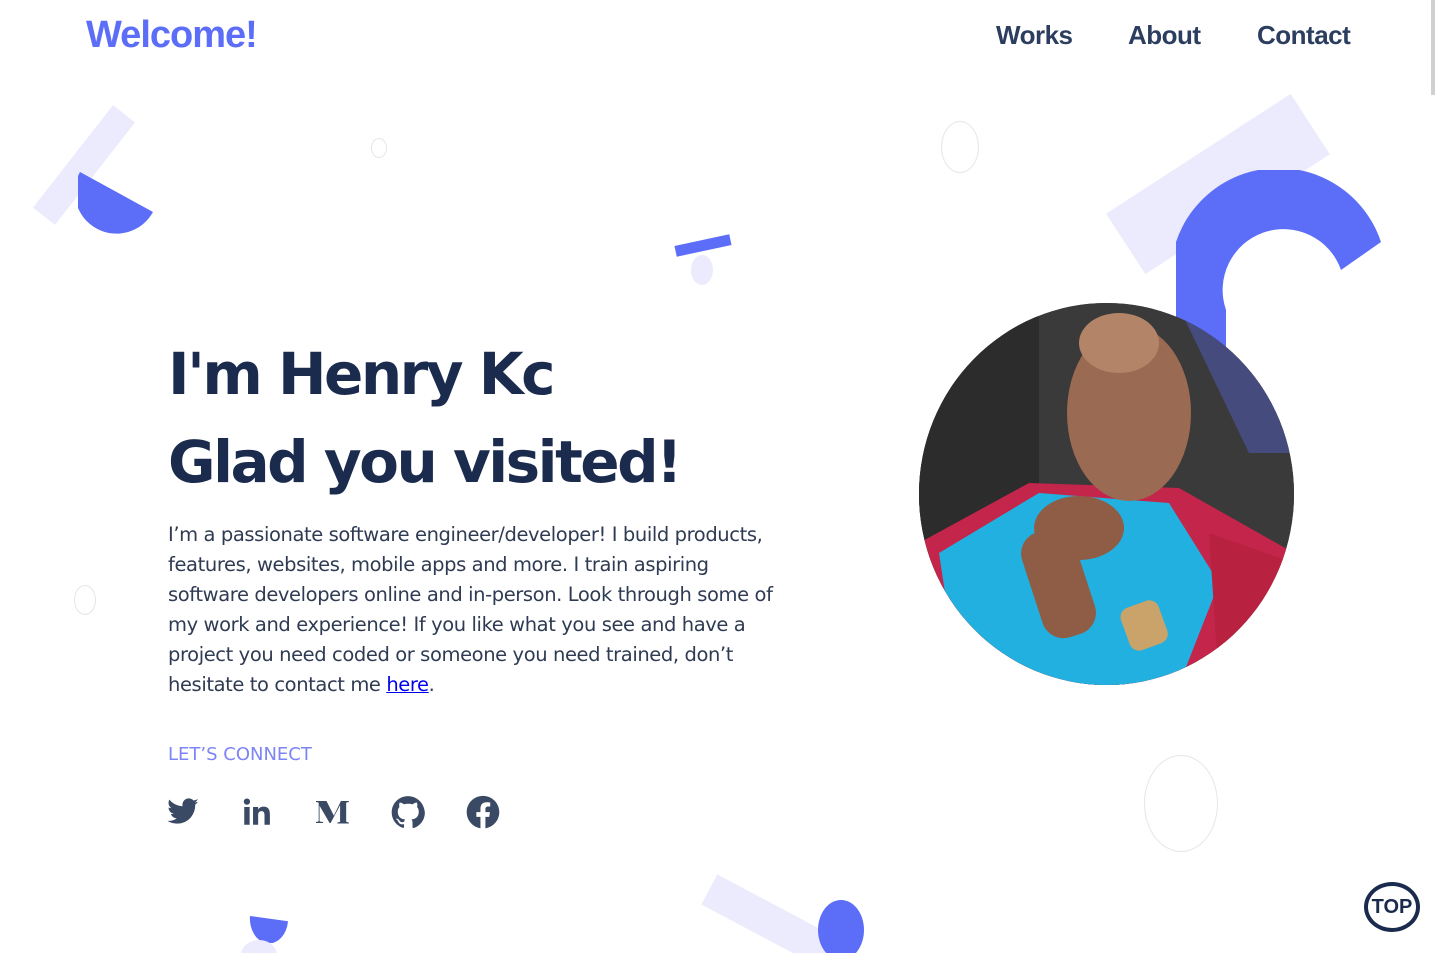 This screenshot has height=953, width=1435. I want to click on linkedin-icon, so click(256, 811).